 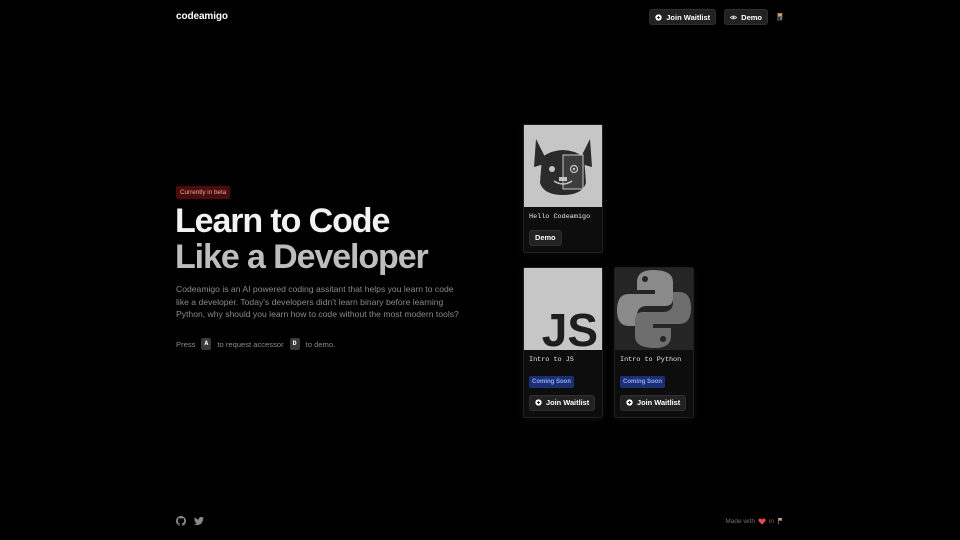 I want to click on key-a: A, so click(x=206, y=344).